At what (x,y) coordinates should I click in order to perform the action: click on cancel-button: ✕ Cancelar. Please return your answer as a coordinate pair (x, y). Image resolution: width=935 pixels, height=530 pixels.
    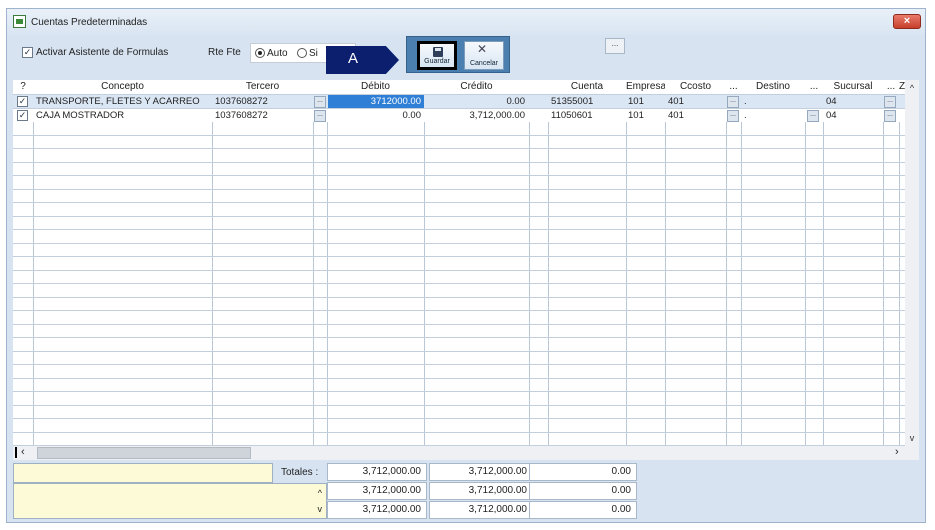
    Looking at the image, I should click on (484, 55).